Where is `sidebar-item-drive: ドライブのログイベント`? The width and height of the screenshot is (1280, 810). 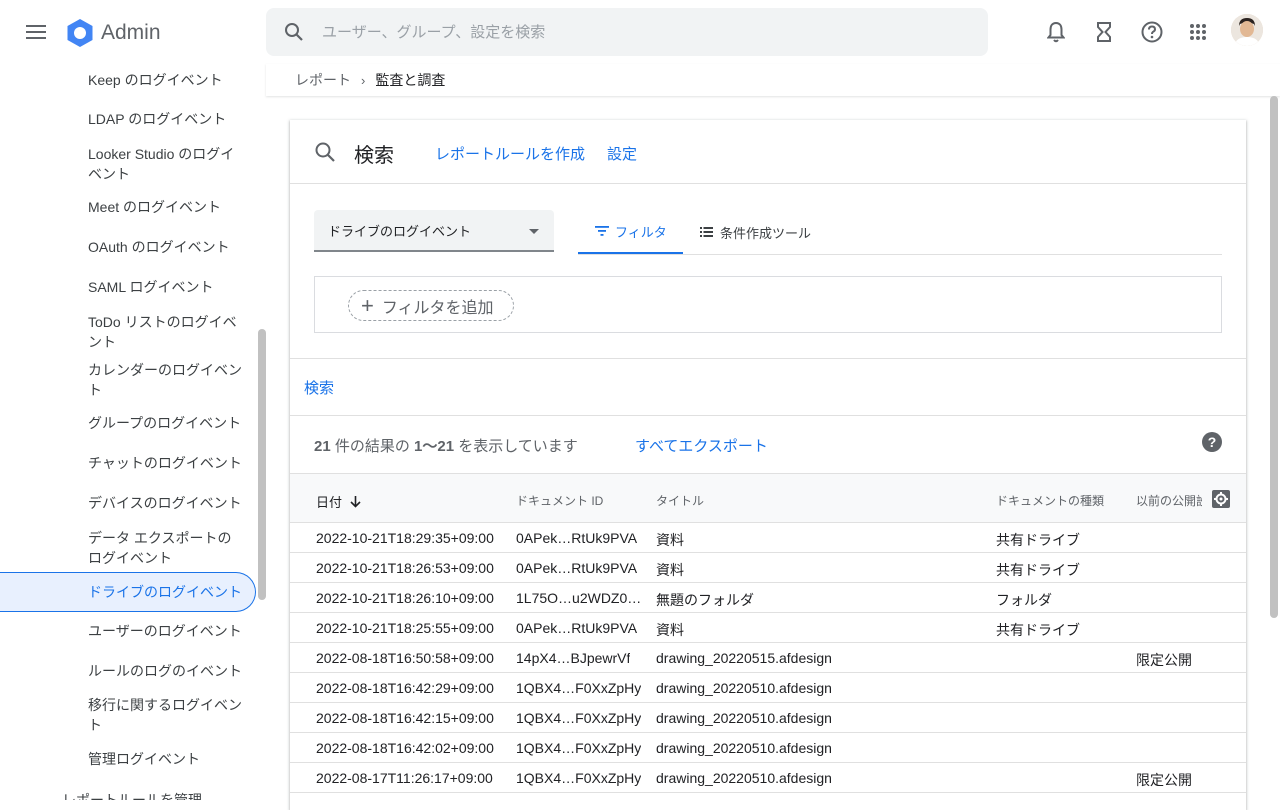
sidebar-item-drive: ドライブのログイベント is located at coordinates (128, 592).